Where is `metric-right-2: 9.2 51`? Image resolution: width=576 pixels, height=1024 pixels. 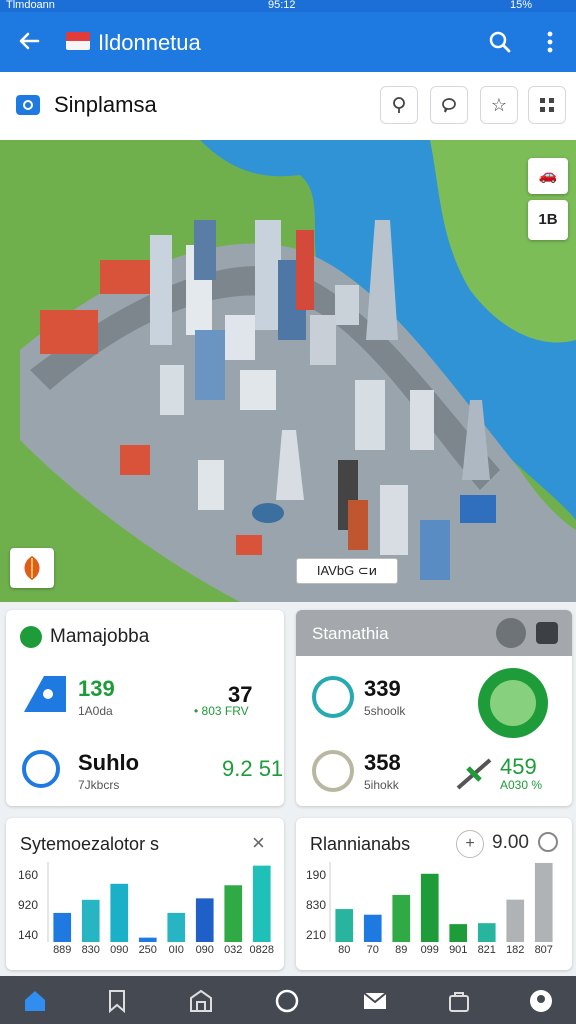 metric-right-2: 9.2 51 is located at coordinates (253, 768).